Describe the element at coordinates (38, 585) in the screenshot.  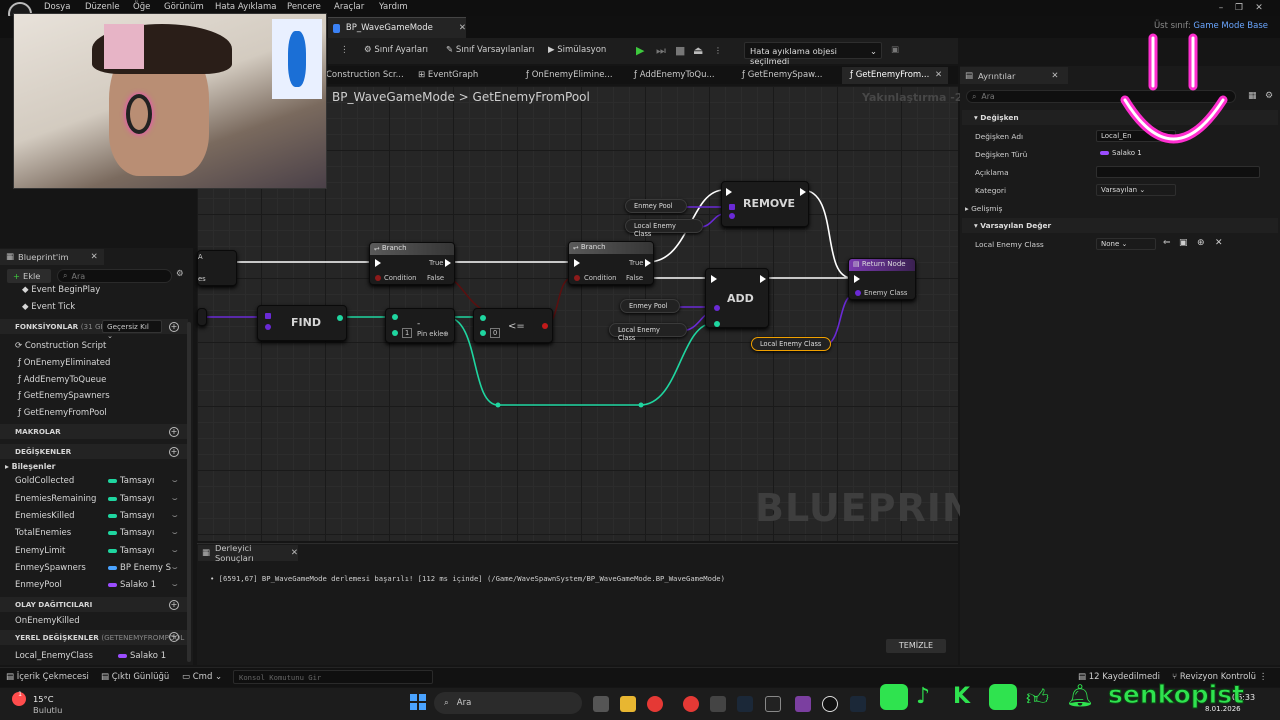
I see `variable-enmeypool: EnmeyPool` at that location.